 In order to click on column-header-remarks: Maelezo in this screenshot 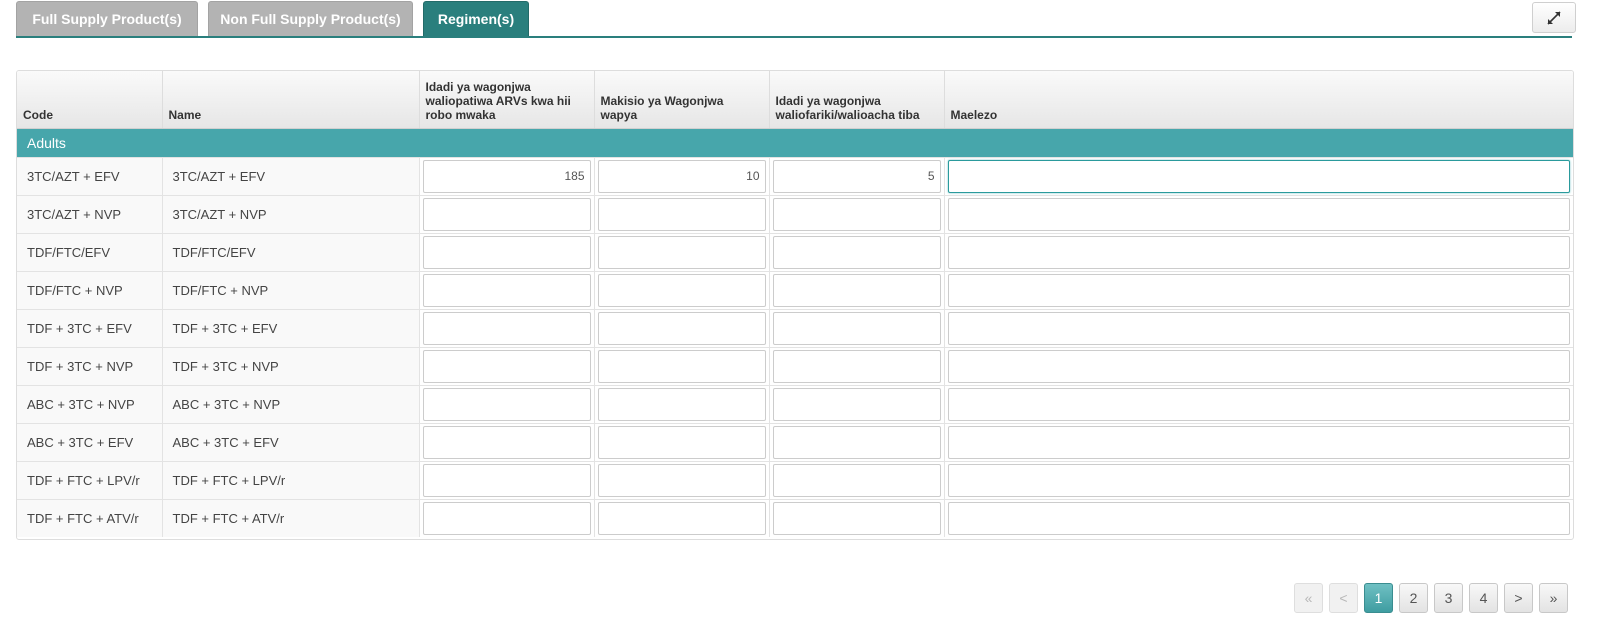, I will do `click(1258, 100)`.